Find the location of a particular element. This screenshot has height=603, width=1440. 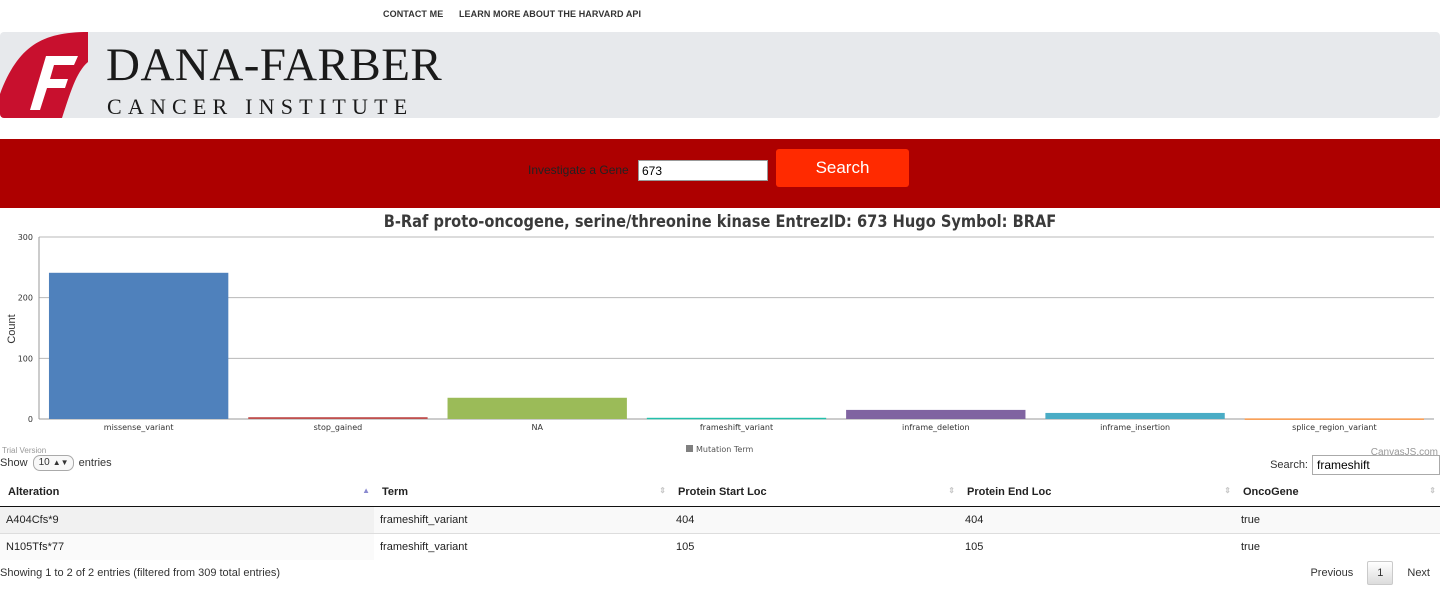

column-header-oncogene: OncoGene ⇕ is located at coordinates (1337, 492).